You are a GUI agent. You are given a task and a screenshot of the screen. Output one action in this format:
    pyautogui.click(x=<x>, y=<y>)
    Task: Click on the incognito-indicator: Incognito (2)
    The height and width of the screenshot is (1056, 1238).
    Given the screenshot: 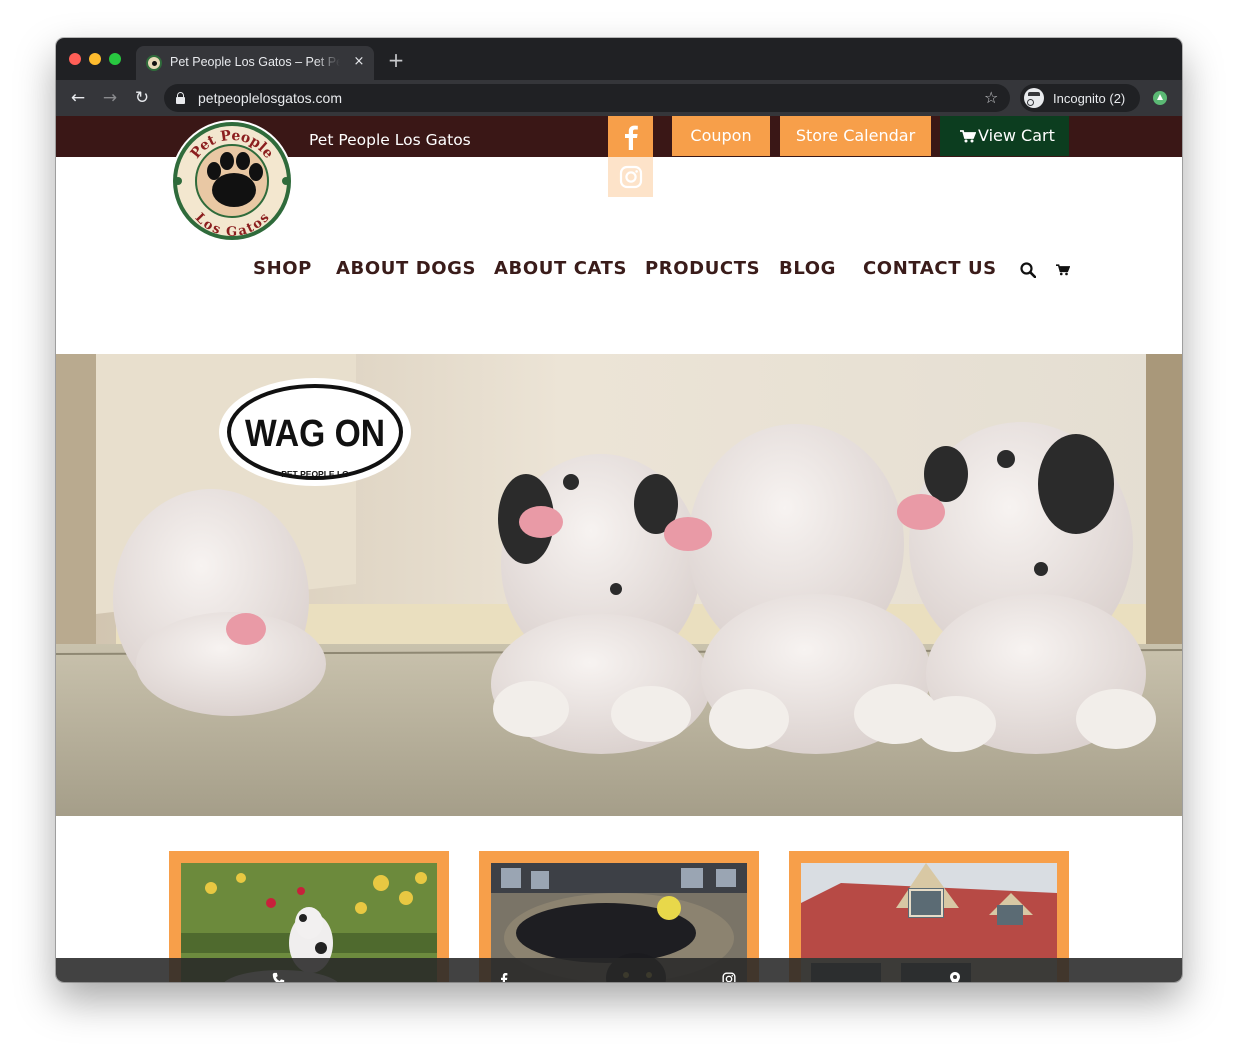 What is the action you would take?
    pyautogui.click(x=1080, y=98)
    